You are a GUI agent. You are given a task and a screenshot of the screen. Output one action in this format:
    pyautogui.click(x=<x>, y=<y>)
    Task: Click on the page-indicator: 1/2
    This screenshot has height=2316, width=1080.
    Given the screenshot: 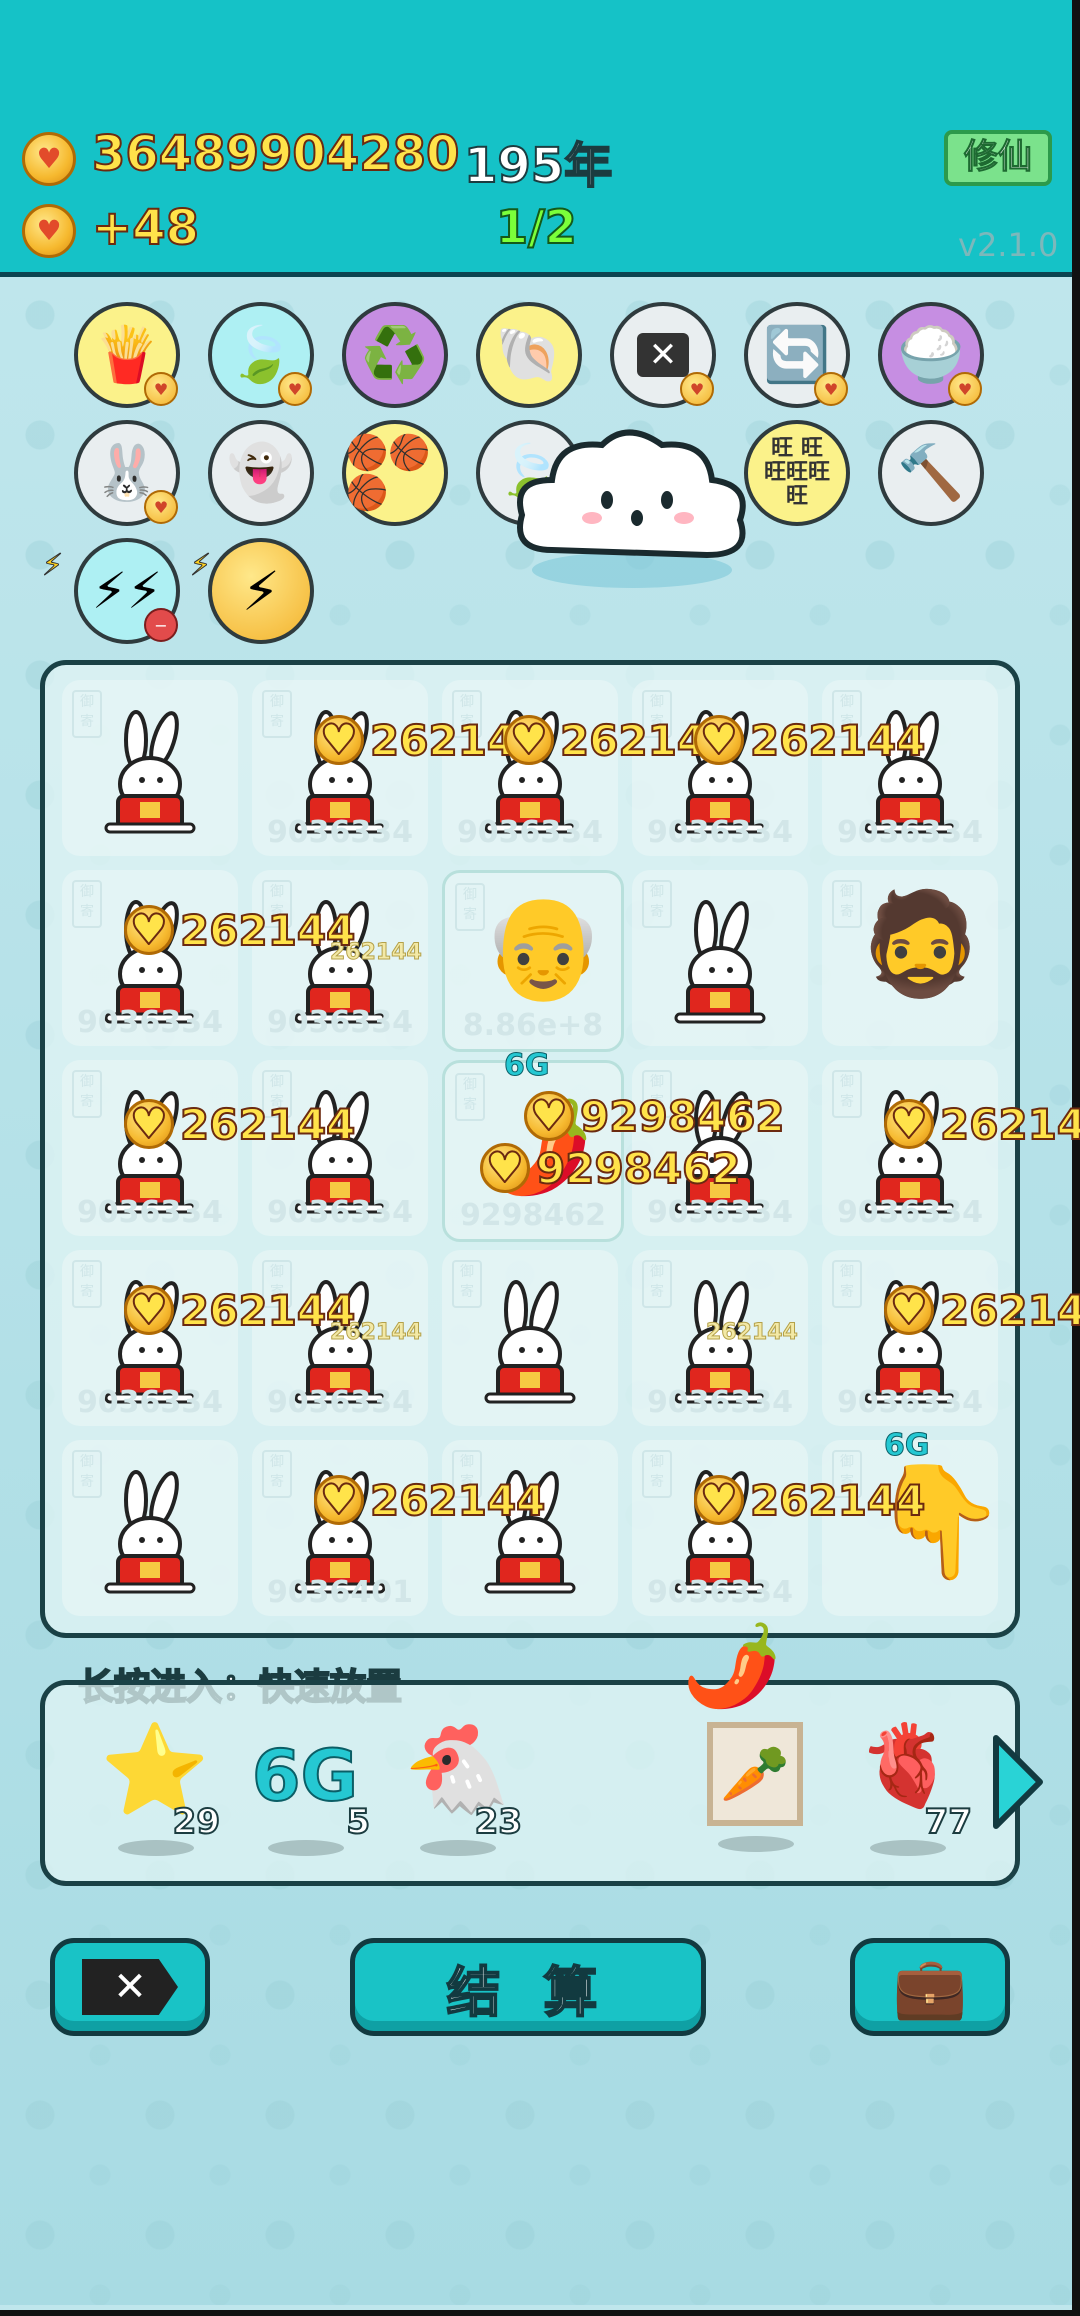 What is the action you would take?
    pyautogui.click(x=536, y=227)
    